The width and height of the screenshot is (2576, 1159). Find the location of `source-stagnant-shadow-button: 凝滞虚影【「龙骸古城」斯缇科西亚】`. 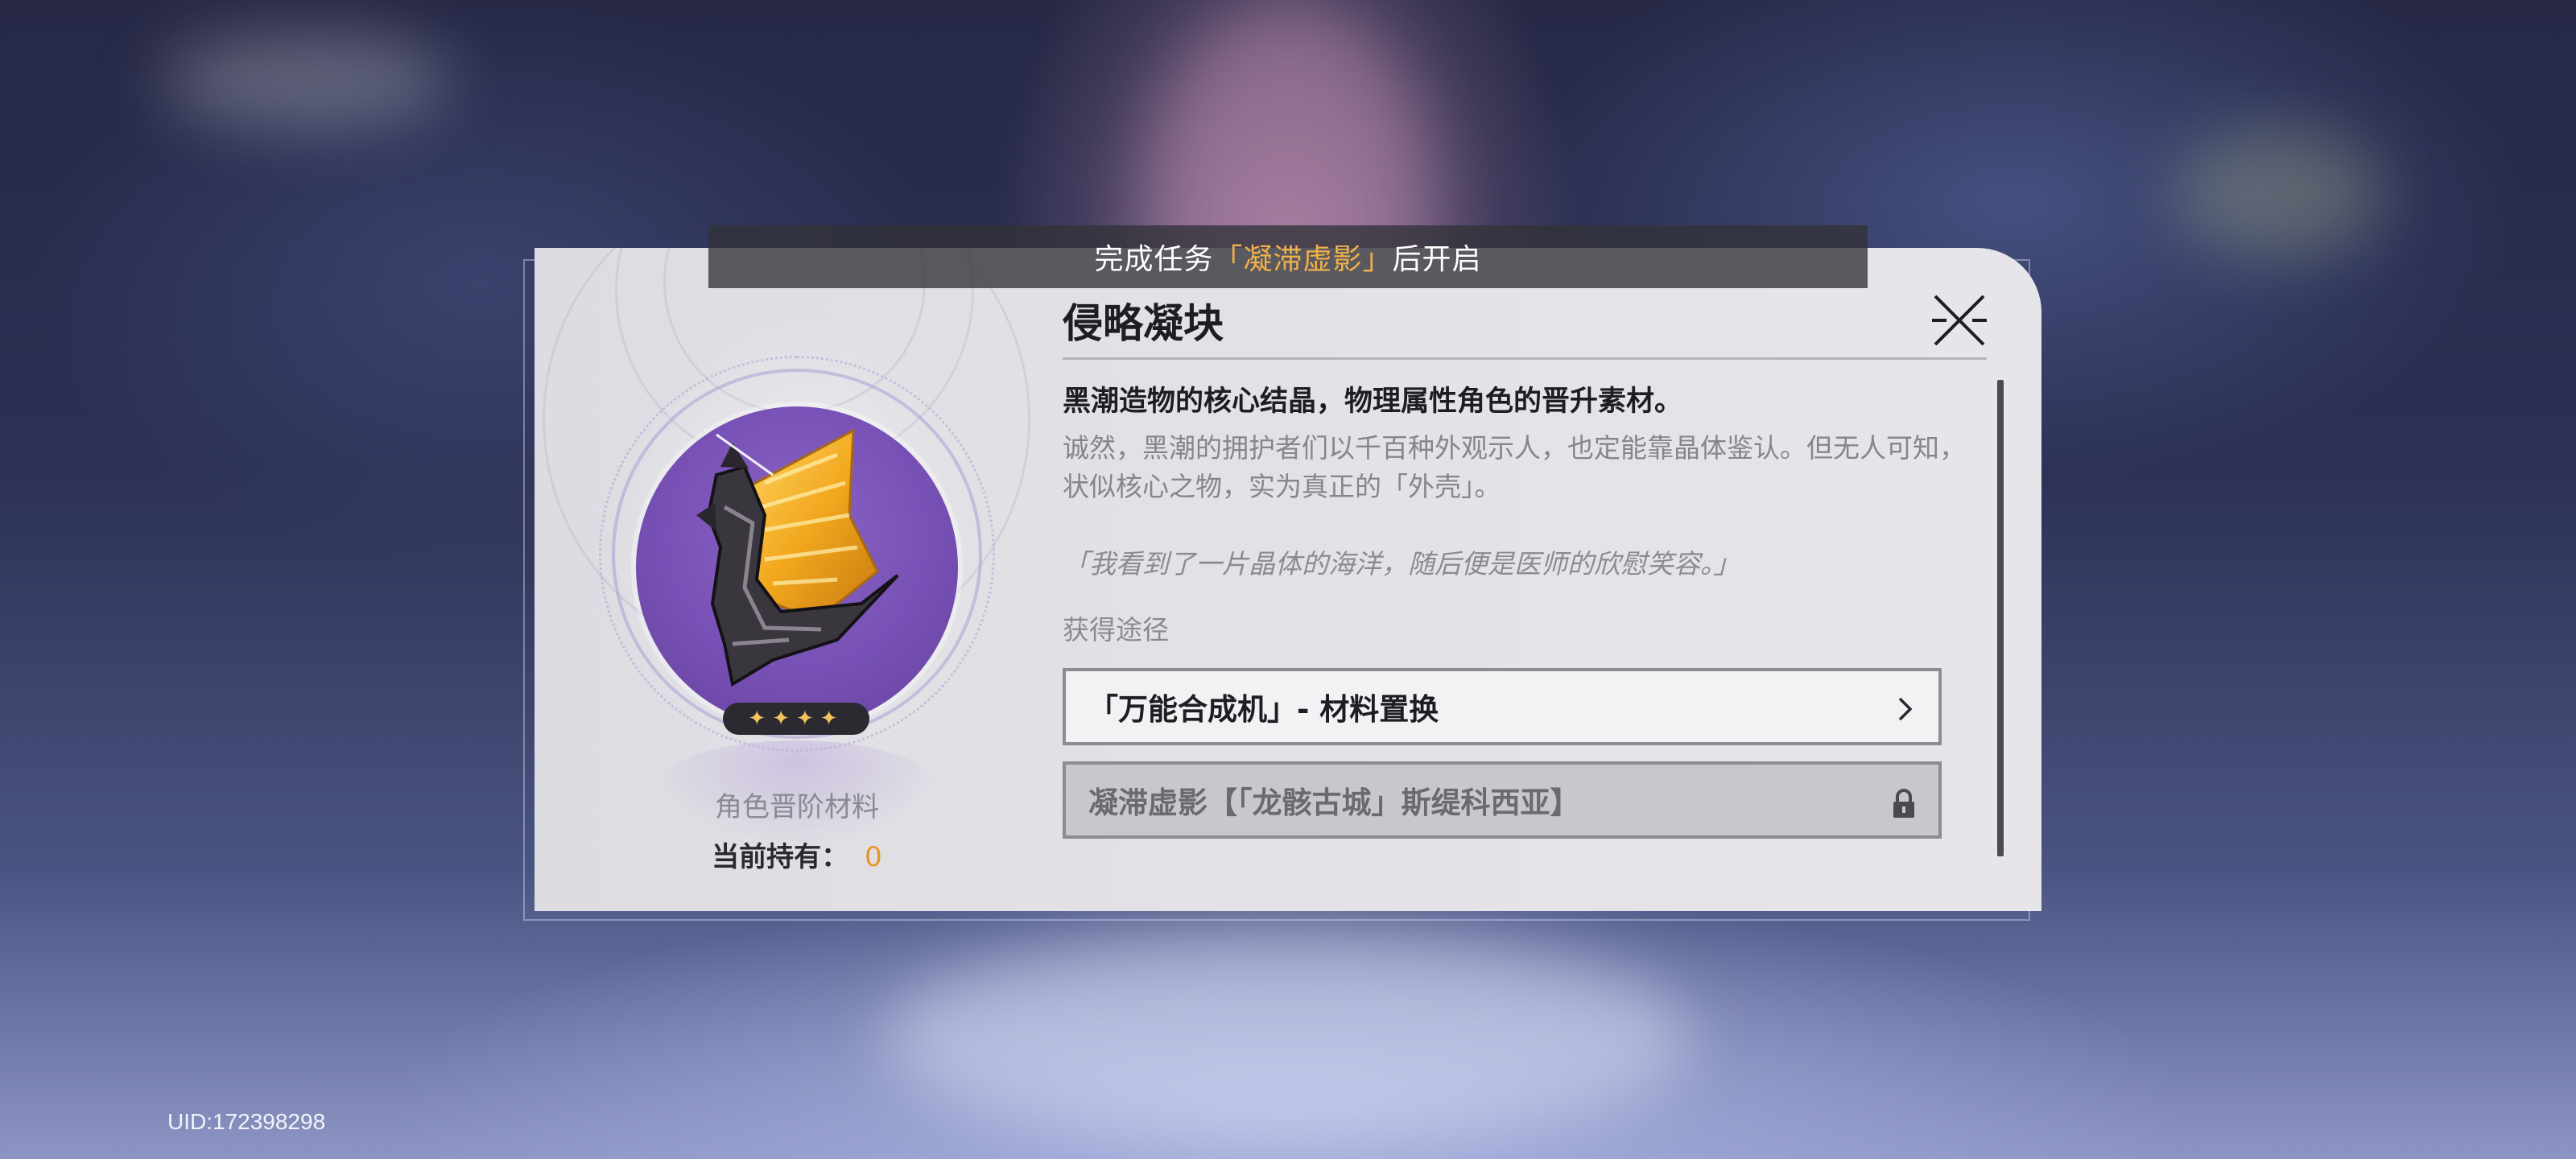

source-stagnant-shadow-button: 凝滞虚影【「龙骸古城」斯缇科西亚】 is located at coordinates (1502, 800).